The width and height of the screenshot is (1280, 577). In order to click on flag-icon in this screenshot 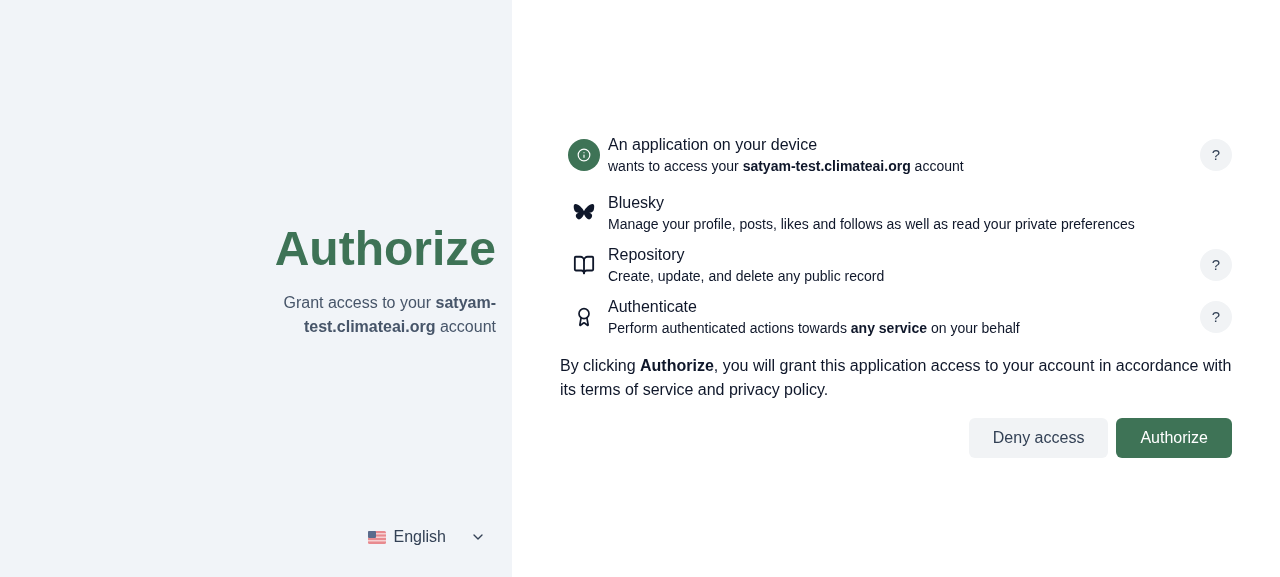, I will do `click(376, 537)`.